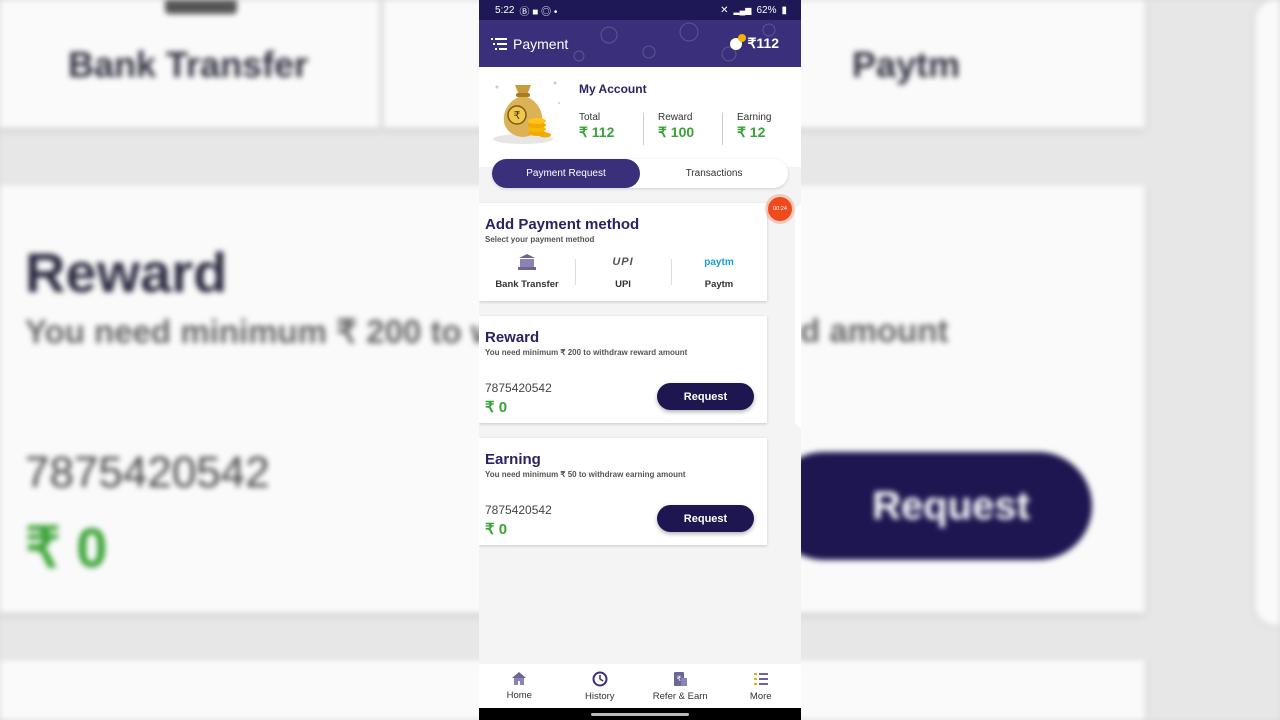 The image size is (1280, 720). What do you see at coordinates (640, 43) in the screenshot?
I see `app-header: Payment ₹112` at bounding box center [640, 43].